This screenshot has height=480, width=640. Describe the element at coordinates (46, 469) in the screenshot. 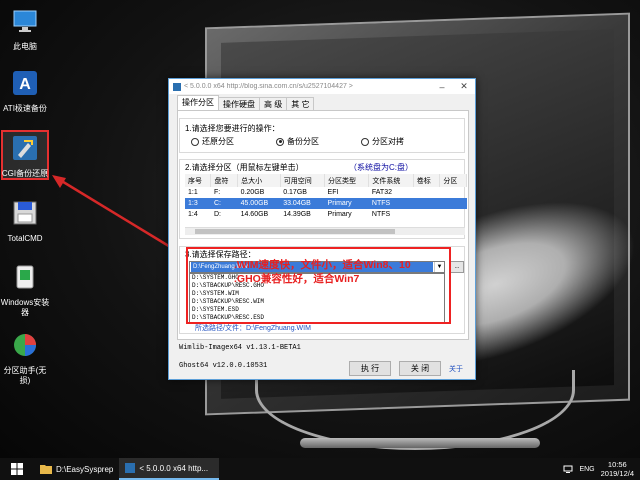

I see `folder-icon` at that location.